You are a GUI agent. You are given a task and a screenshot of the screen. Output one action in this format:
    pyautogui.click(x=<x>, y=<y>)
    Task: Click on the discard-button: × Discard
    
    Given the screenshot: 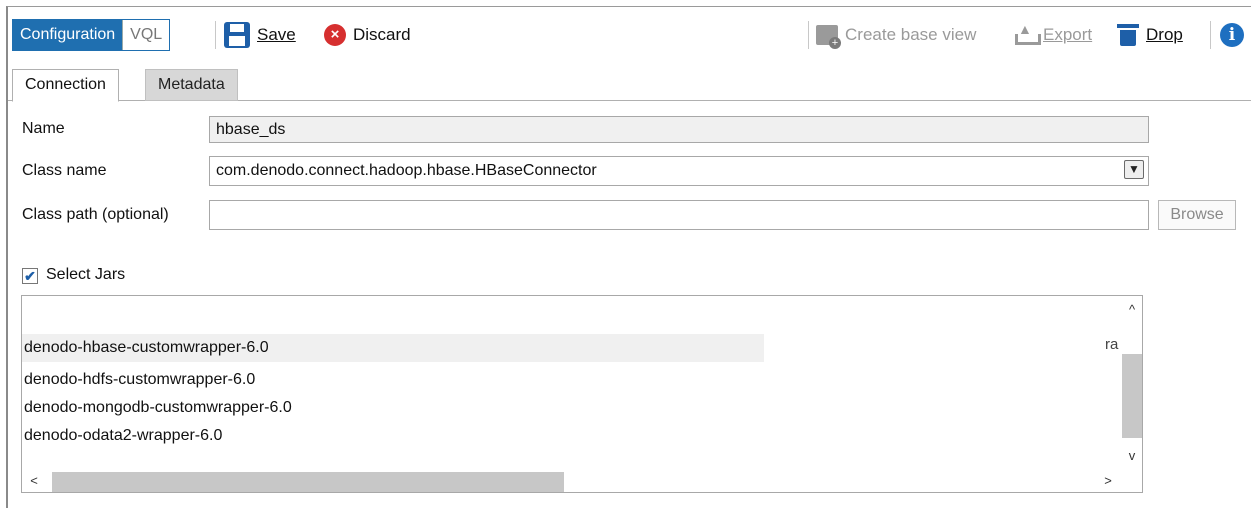 What is the action you would take?
    pyautogui.click(x=367, y=35)
    